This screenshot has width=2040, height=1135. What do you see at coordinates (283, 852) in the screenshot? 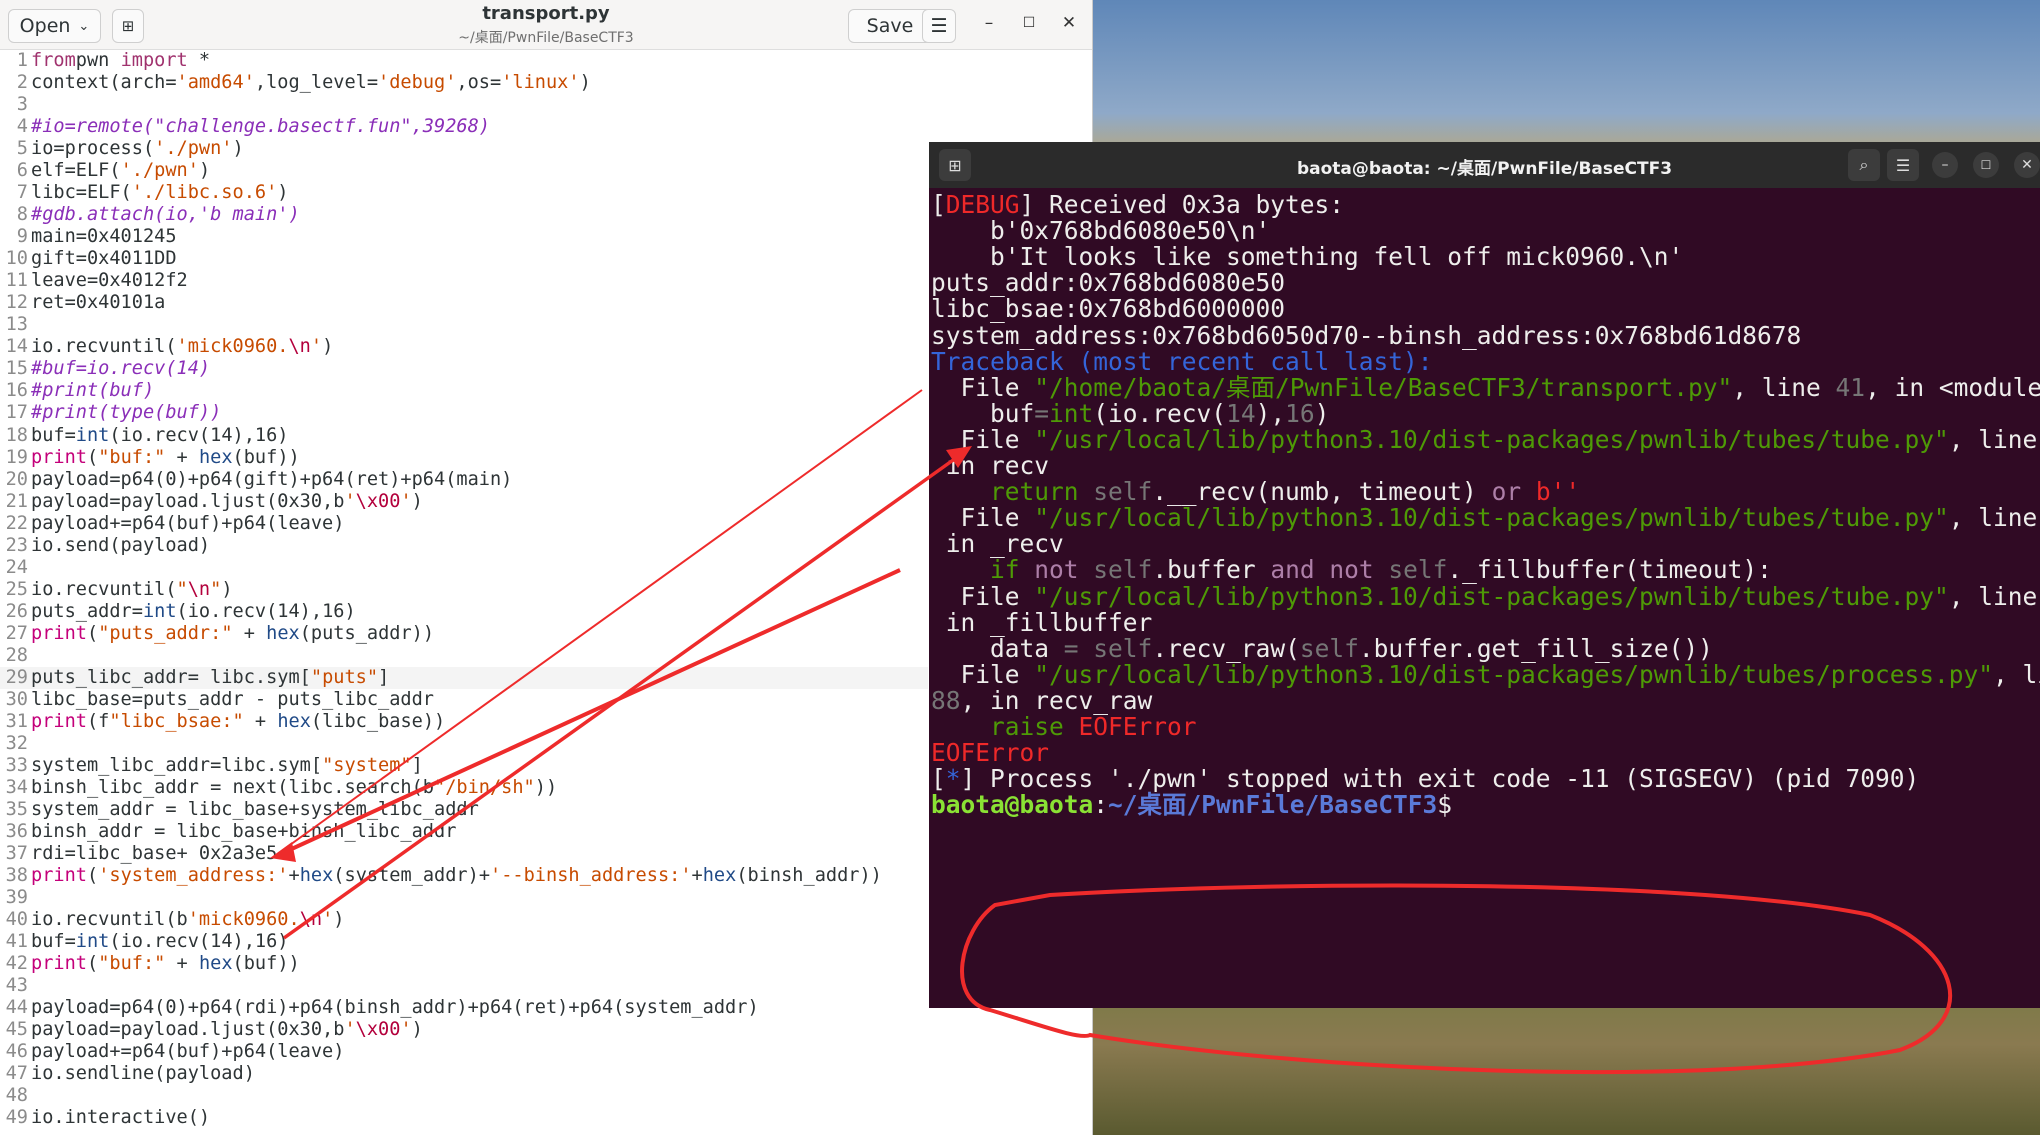
I see `annotation-arrowhead-left` at bounding box center [283, 852].